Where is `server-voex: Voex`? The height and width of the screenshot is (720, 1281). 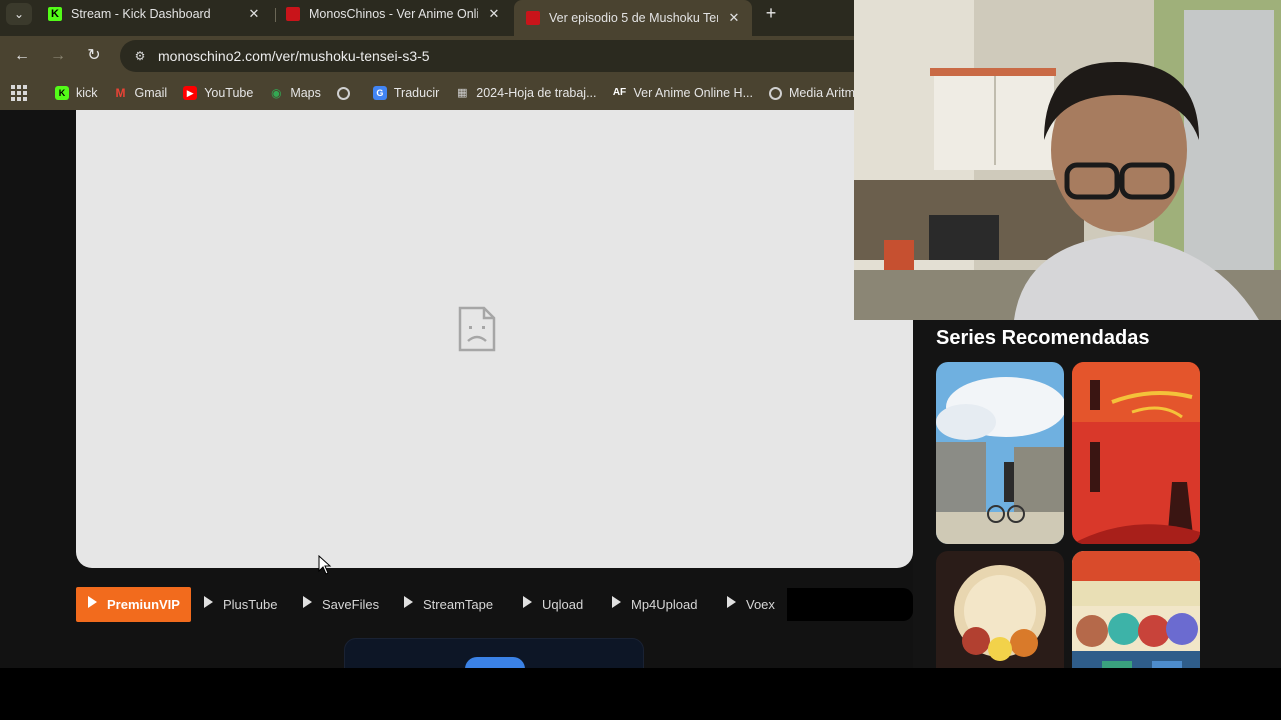
server-voex: Voex is located at coordinates (751, 604).